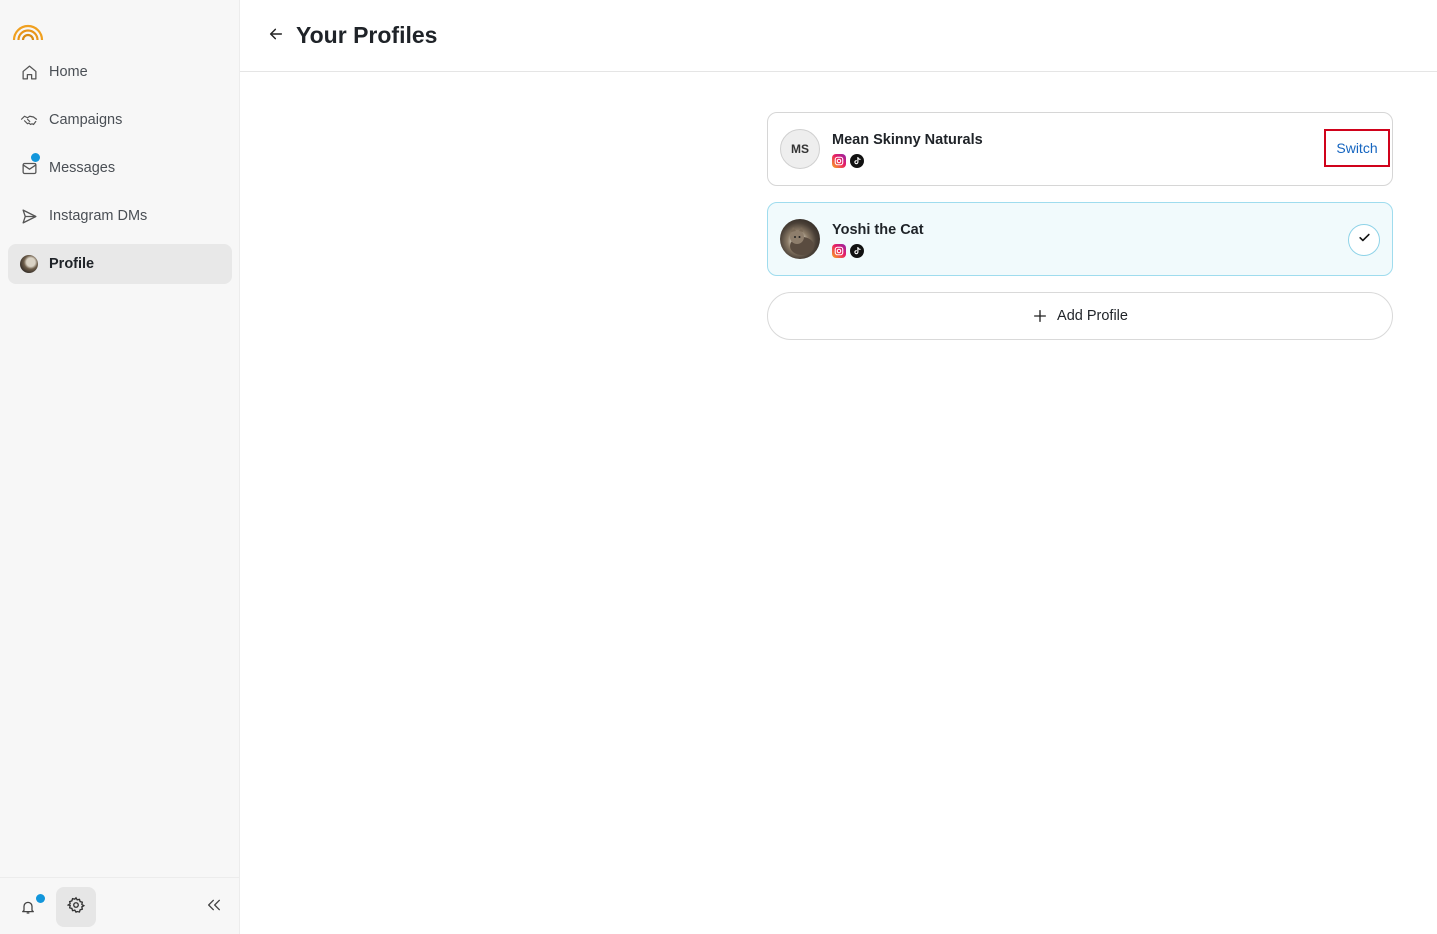  Describe the element at coordinates (119, 905) in the screenshot. I see `sidebar-footer` at that location.